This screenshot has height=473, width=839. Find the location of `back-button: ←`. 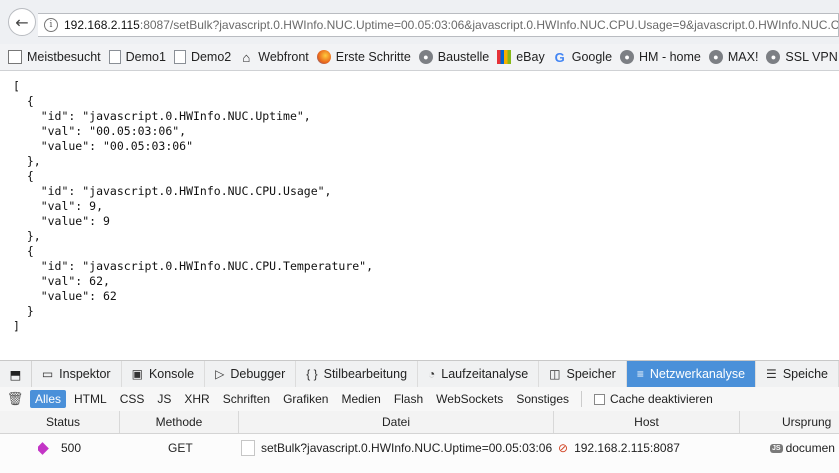

back-button: ← is located at coordinates (22, 22).